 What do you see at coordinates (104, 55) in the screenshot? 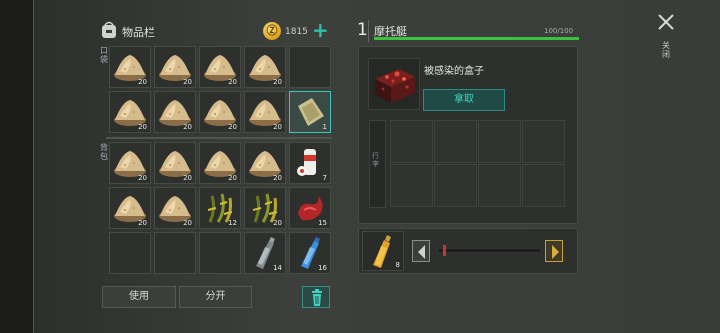
I see `pockets-label: 口袋` at bounding box center [104, 55].